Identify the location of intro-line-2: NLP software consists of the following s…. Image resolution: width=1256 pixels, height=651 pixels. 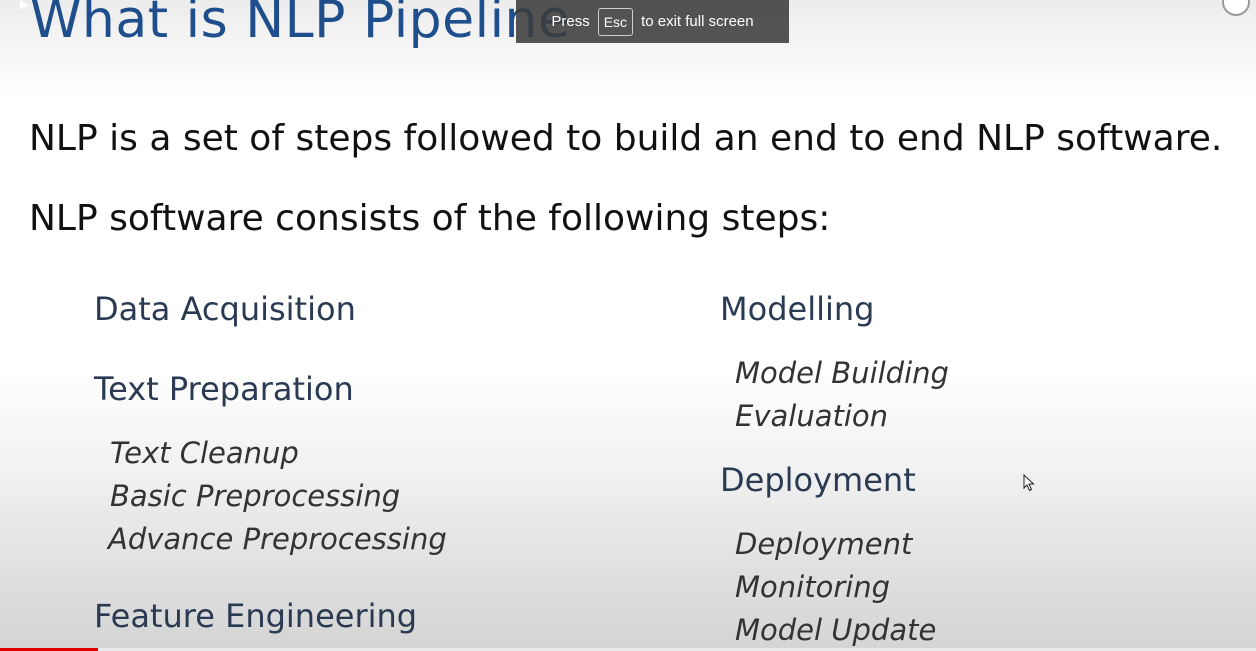
(430, 218).